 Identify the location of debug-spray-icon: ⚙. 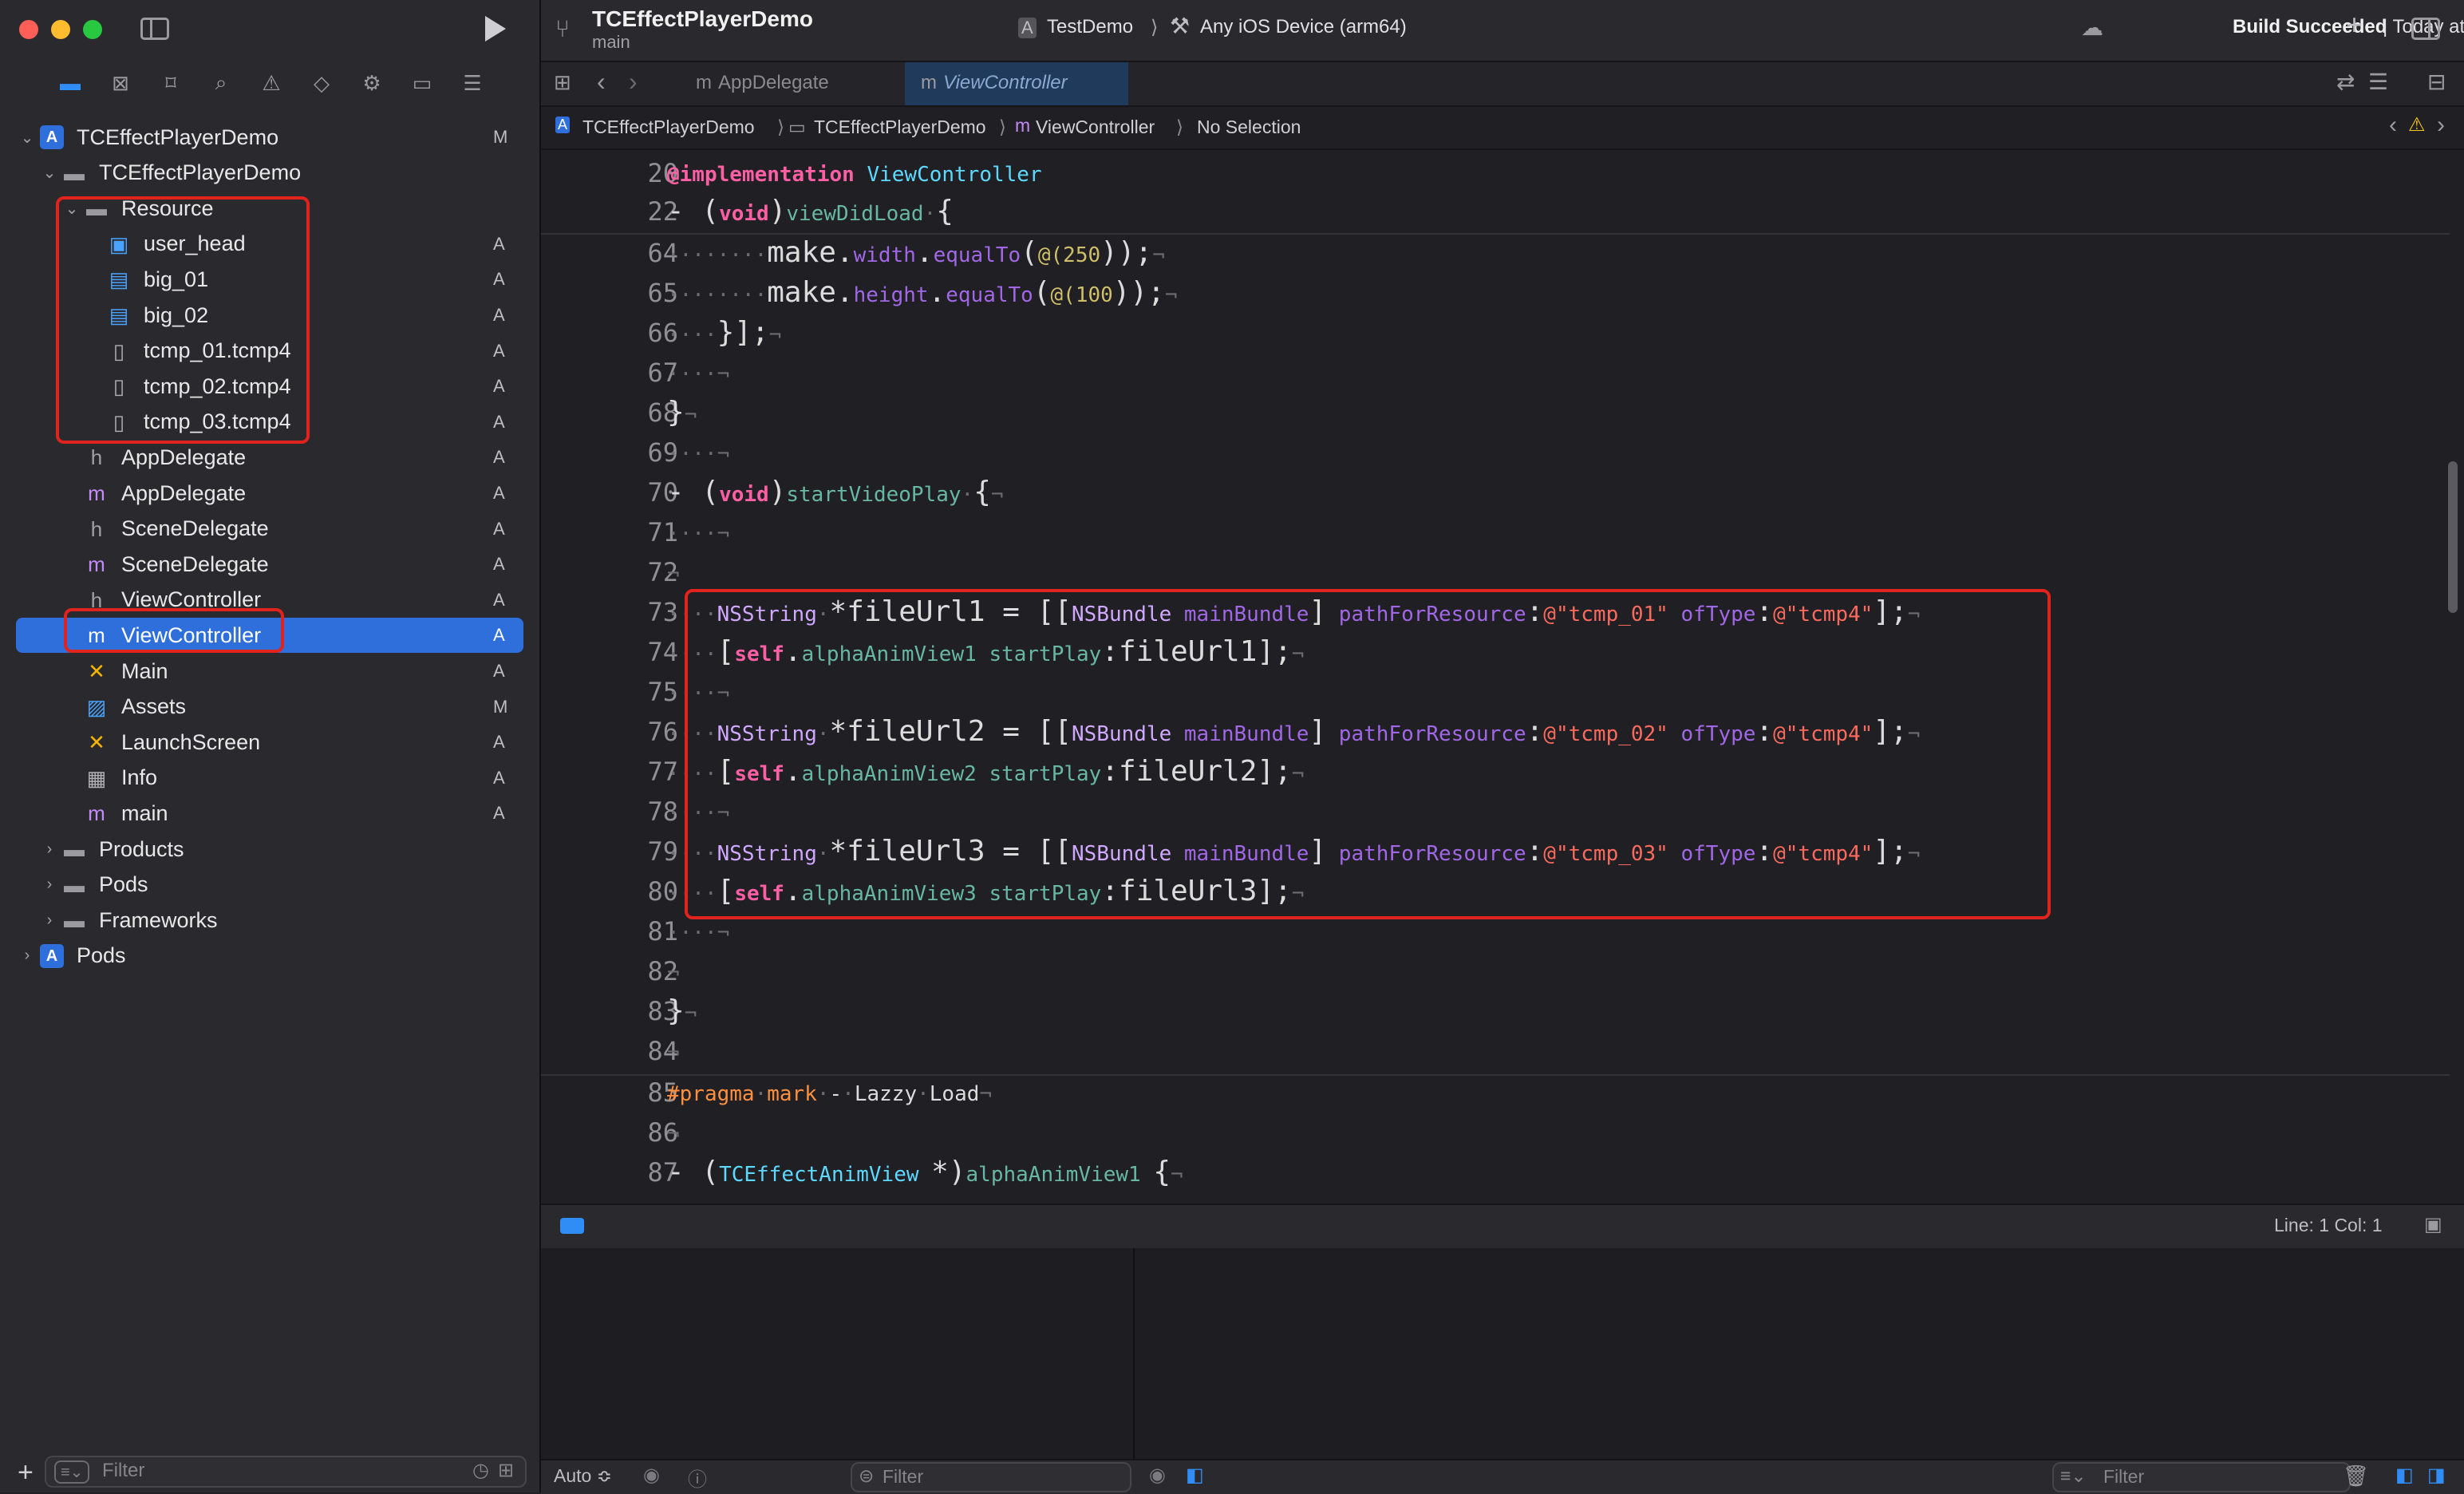
(371, 83).